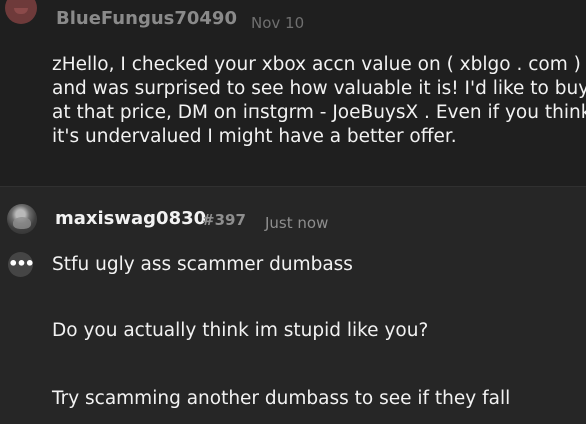 The height and width of the screenshot is (424, 586). I want to click on message-timestamp: Nov 10, so click(278, 23).